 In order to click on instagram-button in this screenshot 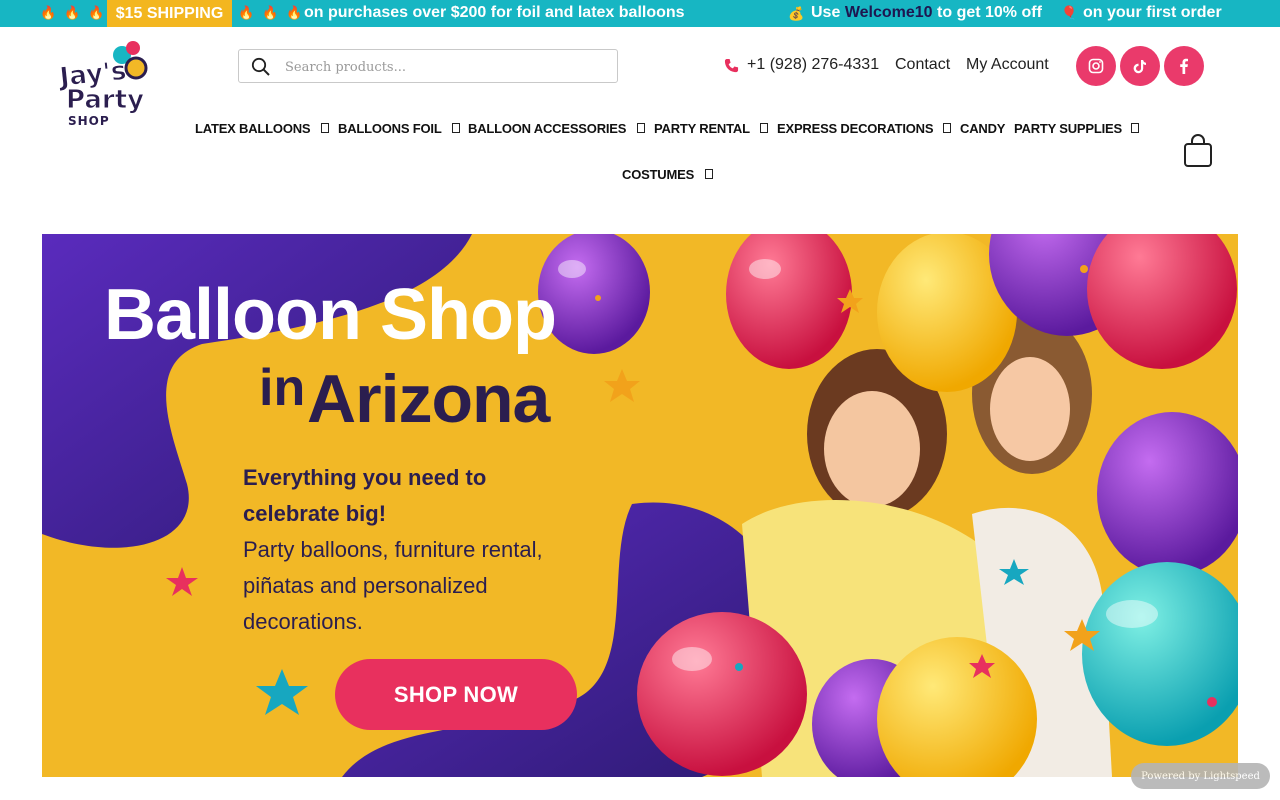, I will do `click(1096, 66)`.